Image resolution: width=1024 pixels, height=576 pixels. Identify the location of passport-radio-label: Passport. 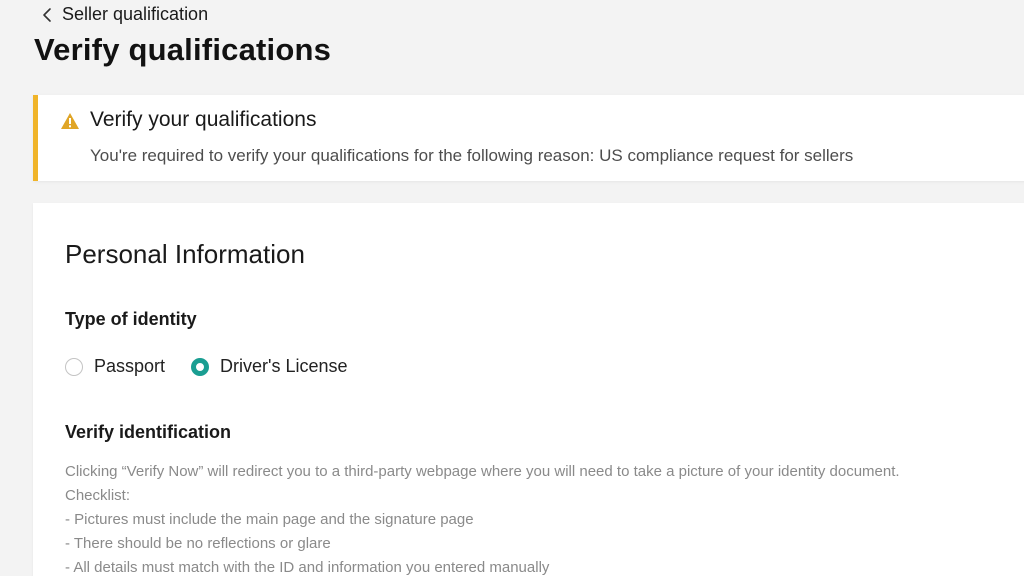
(130, 366).